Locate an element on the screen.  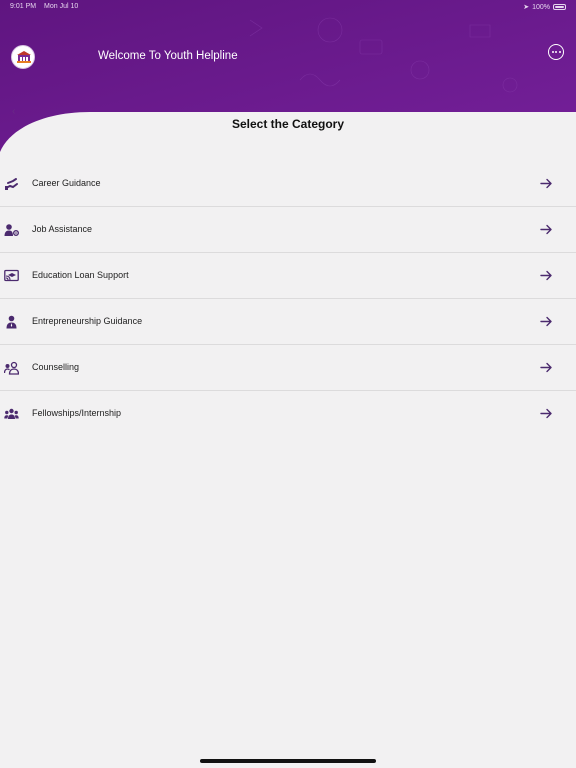
status-date: Mon Jul 10 is located at coordinates (61, 6).